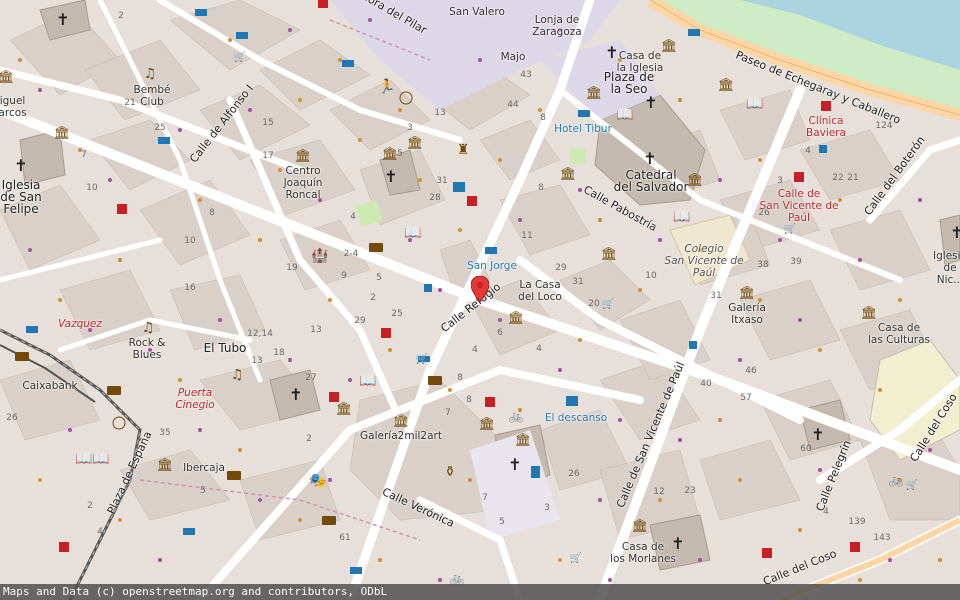  Describe the element at coordinates (401, 436) in the screenshot. I see `place-label: Galería2mil2art` at that location.